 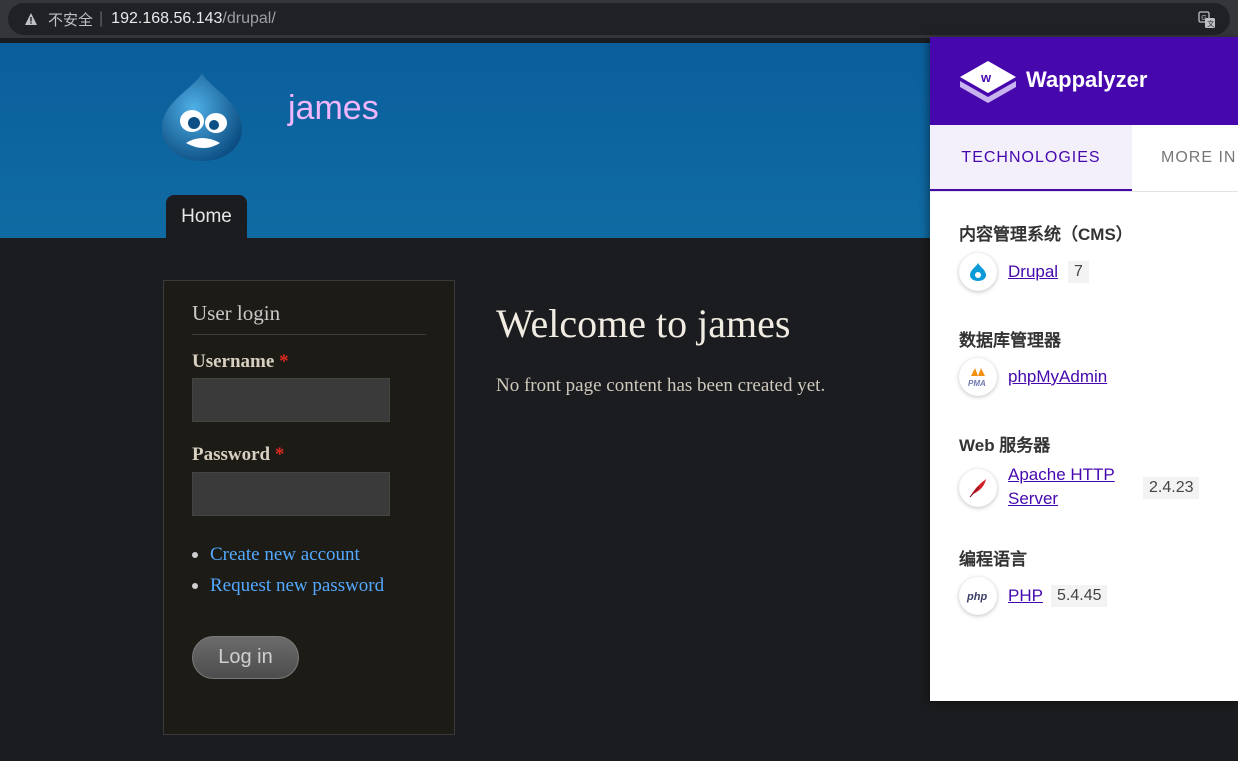 I want to click on version-badge: 5.4.45, so click(x=1079, y=596).